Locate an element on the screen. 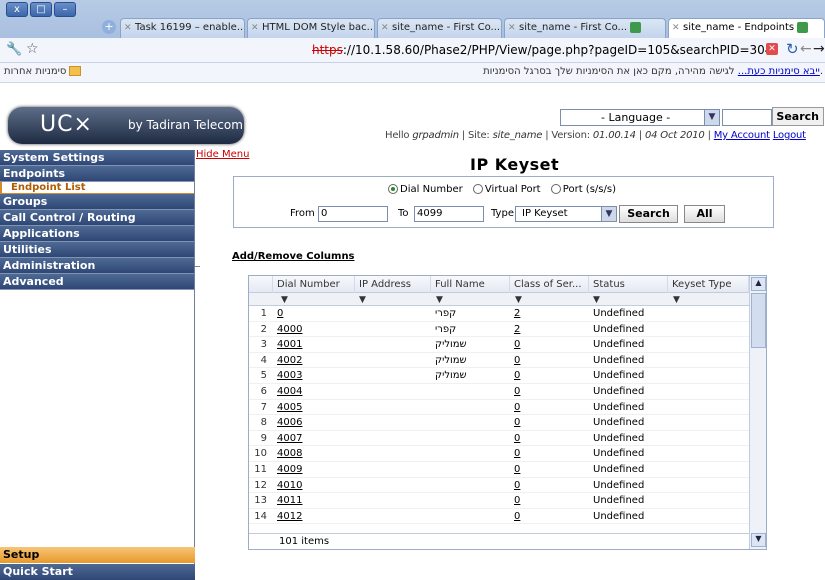 The width and height of the screenshot is (825, 580). table-row: 8 4006 0 Undefined is located at coordinates (499, 423).